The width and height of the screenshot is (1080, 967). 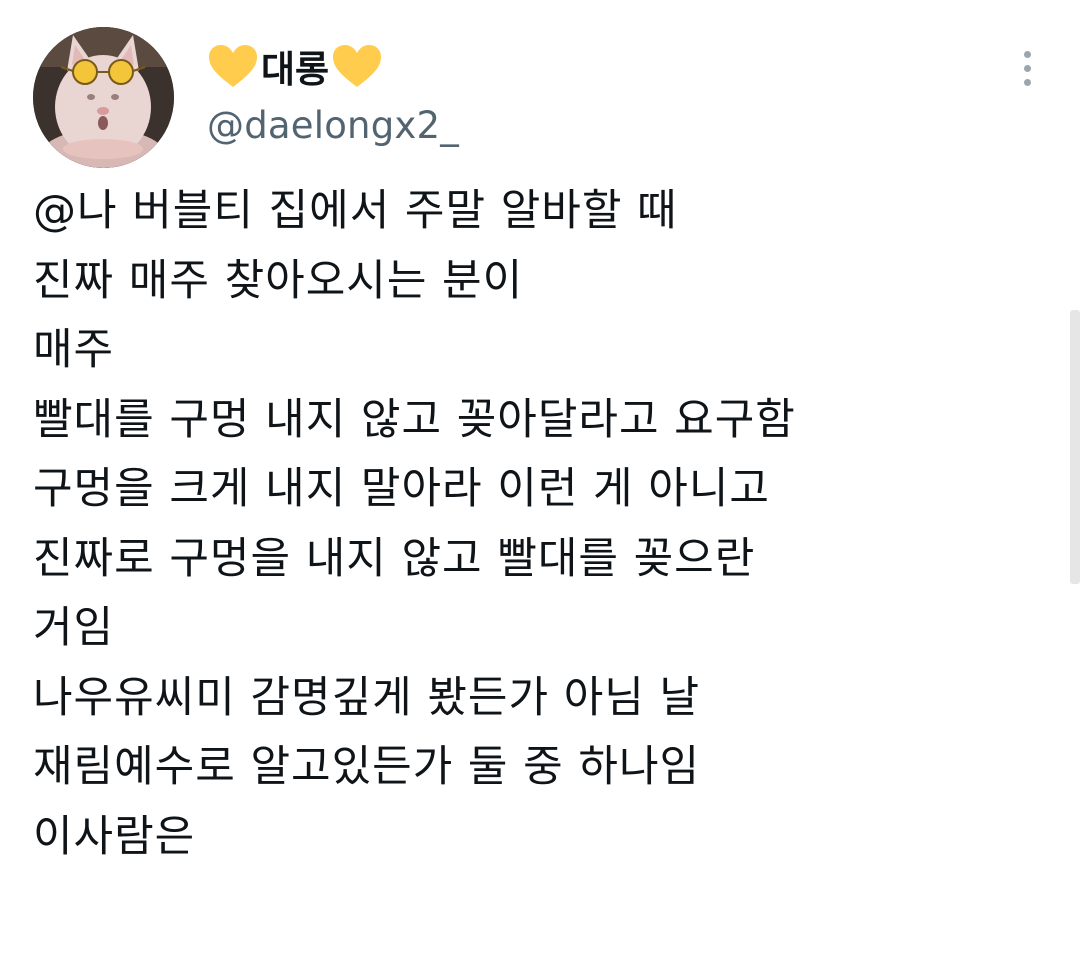 What do you see at coordinates (74, 628) in the screenshot?
I see `tweet-line: 거임` at bounding box center [74, 628].